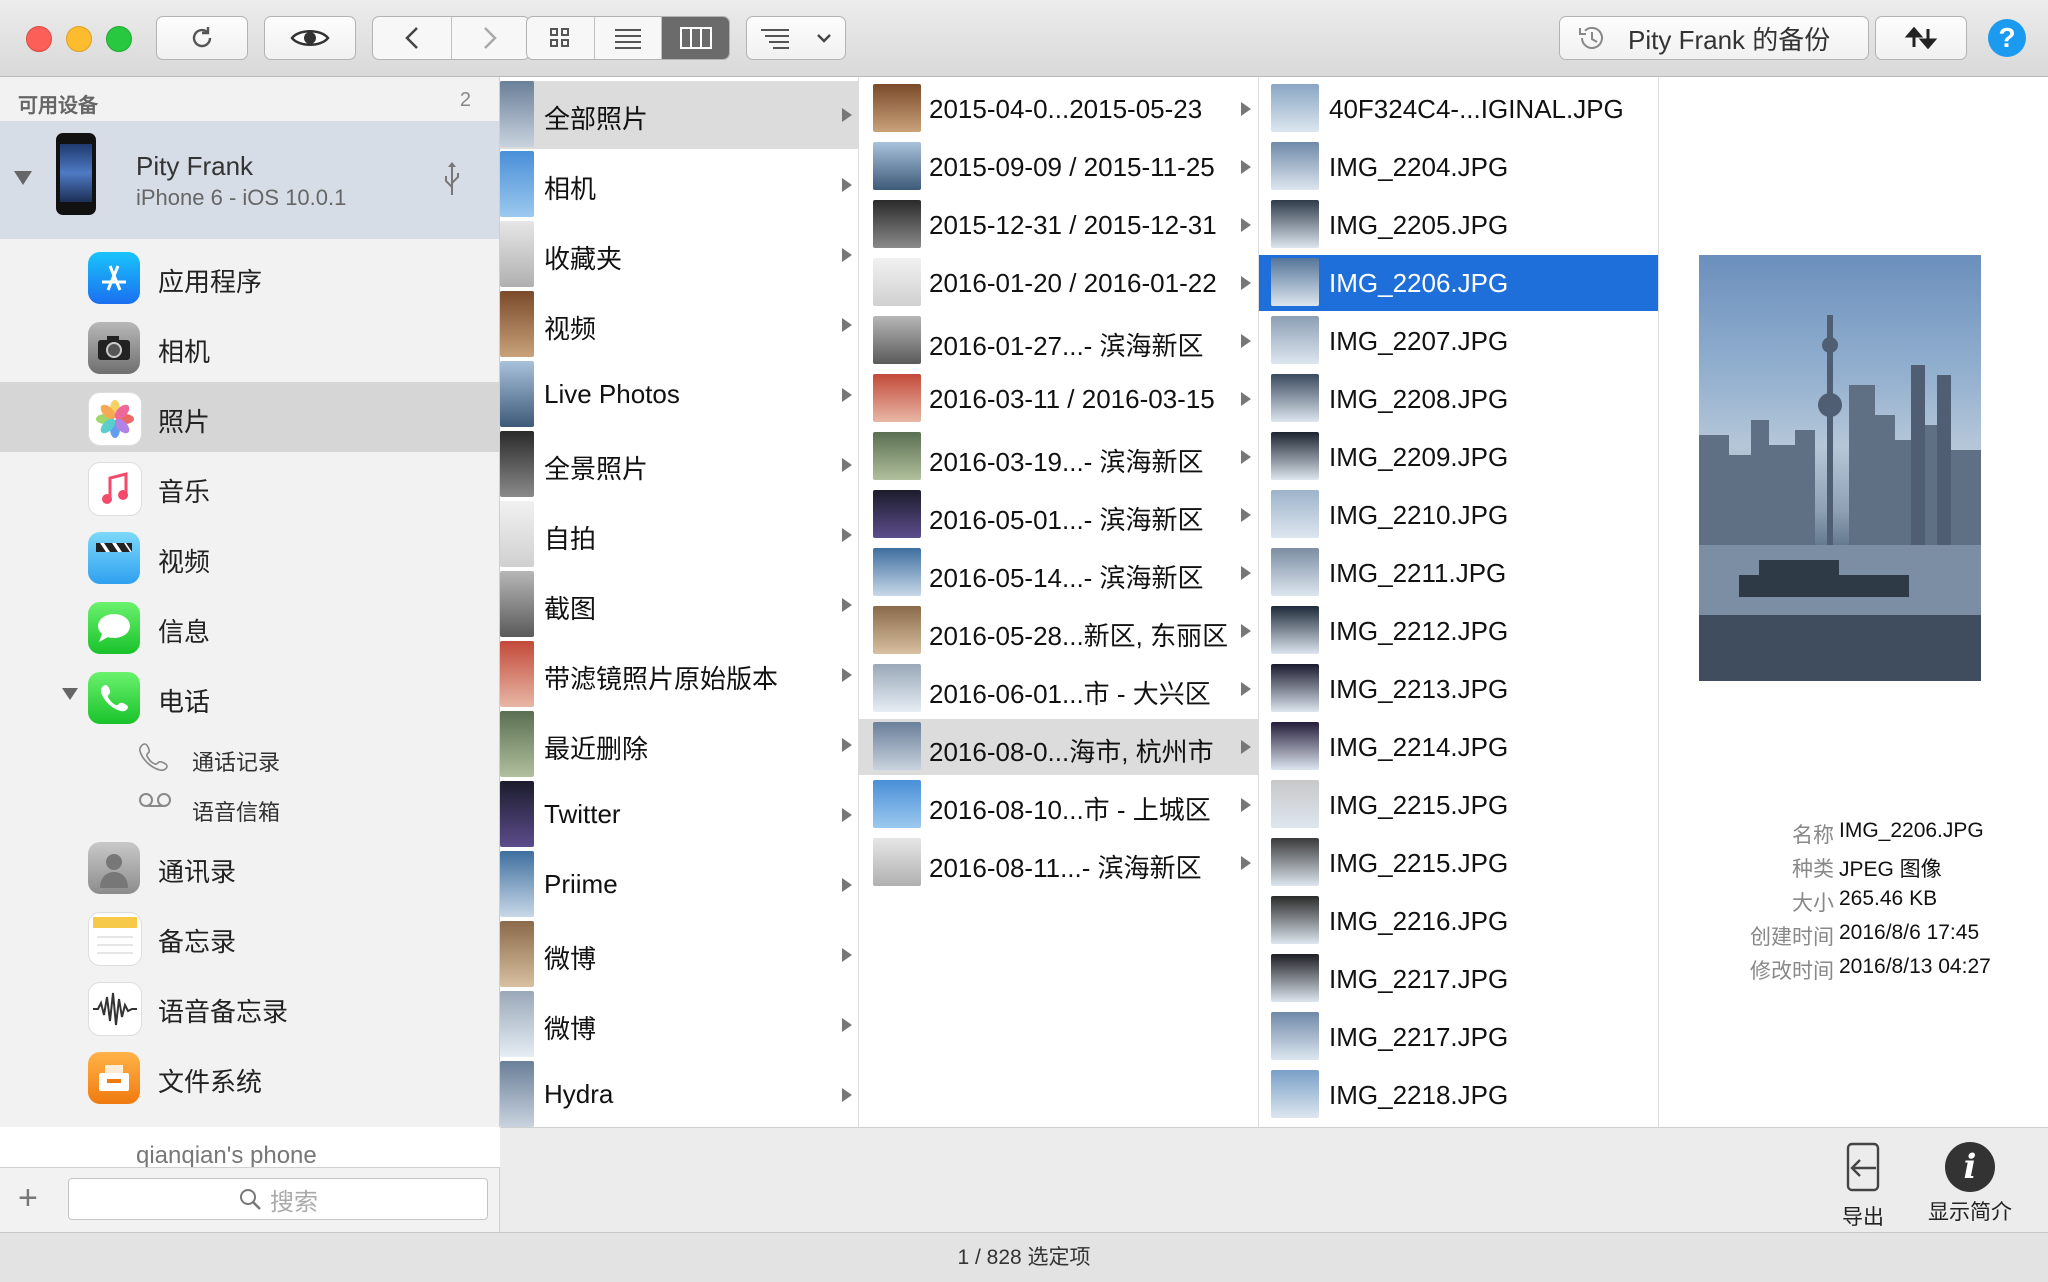  Describe the element at coordinates (679, 325) in the screenshot. I see `album-row: 视频` at that location.